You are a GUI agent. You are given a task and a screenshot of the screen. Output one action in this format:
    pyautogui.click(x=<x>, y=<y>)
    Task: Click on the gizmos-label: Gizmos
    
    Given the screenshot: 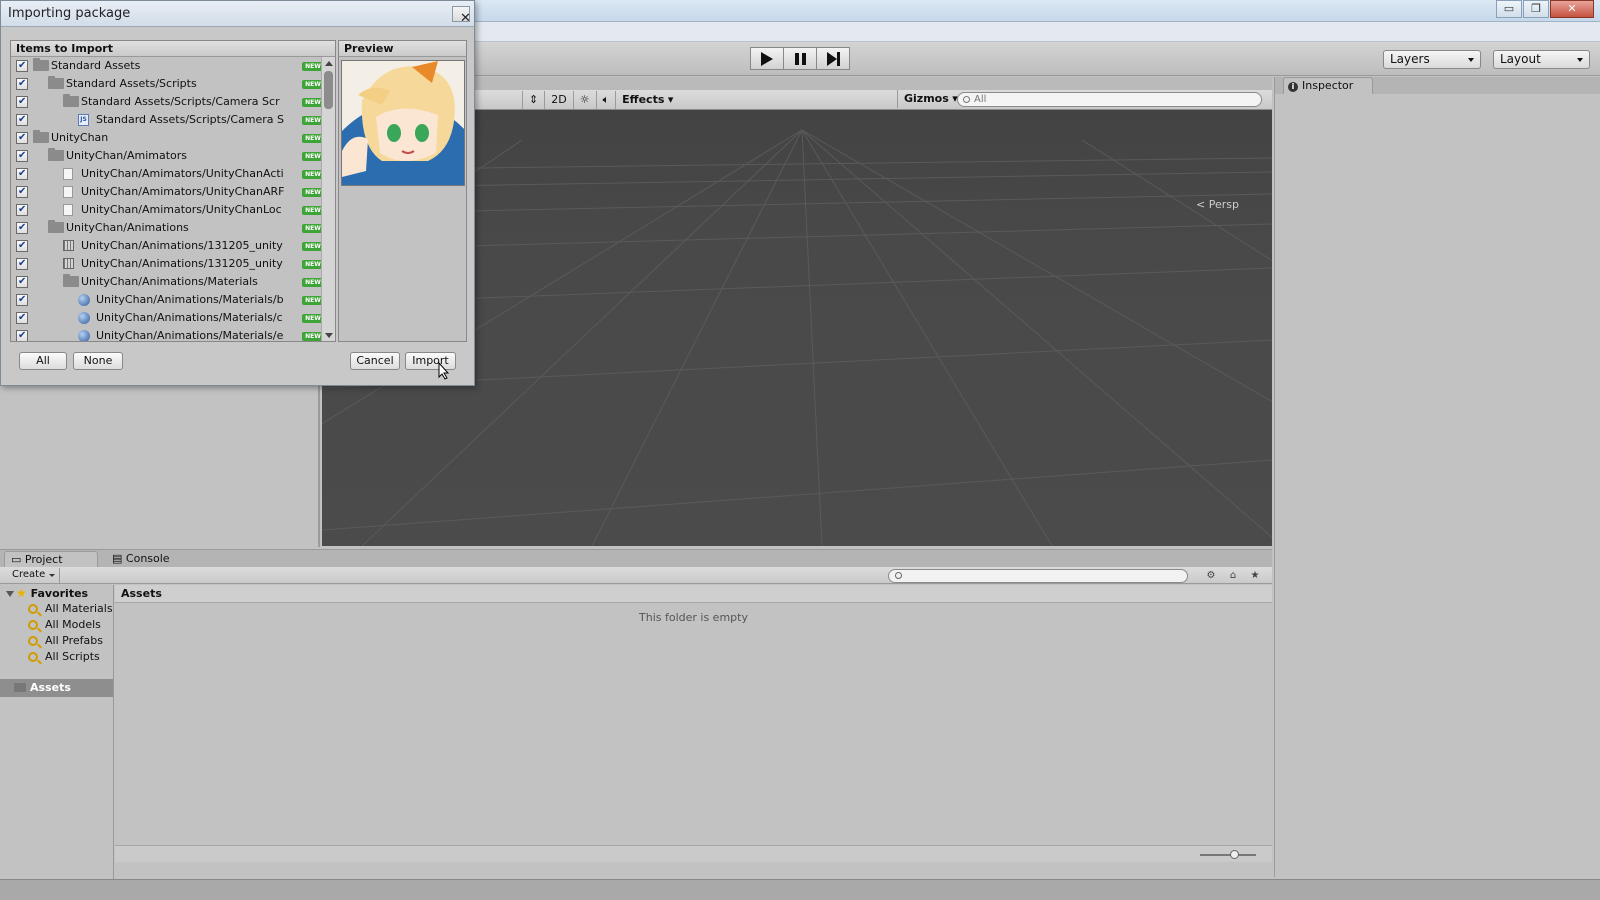 What is the action you would take?
    pyautogui.click(x=926, y=98)
    